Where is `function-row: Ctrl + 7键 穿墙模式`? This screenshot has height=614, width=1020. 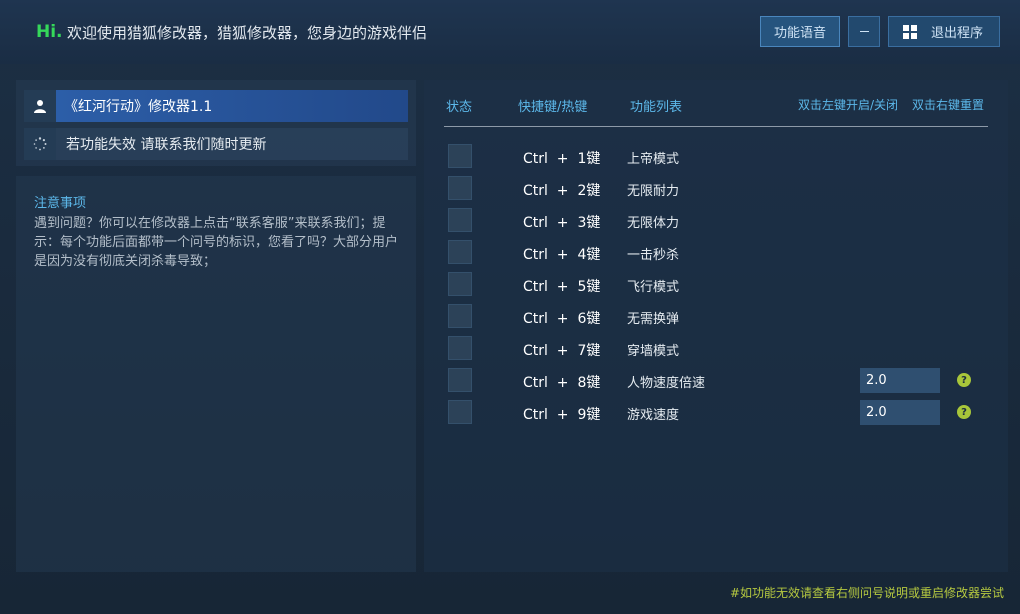 function-row: Ctrl + 7键 穿墙模式 is located at coordinates (716, 349).